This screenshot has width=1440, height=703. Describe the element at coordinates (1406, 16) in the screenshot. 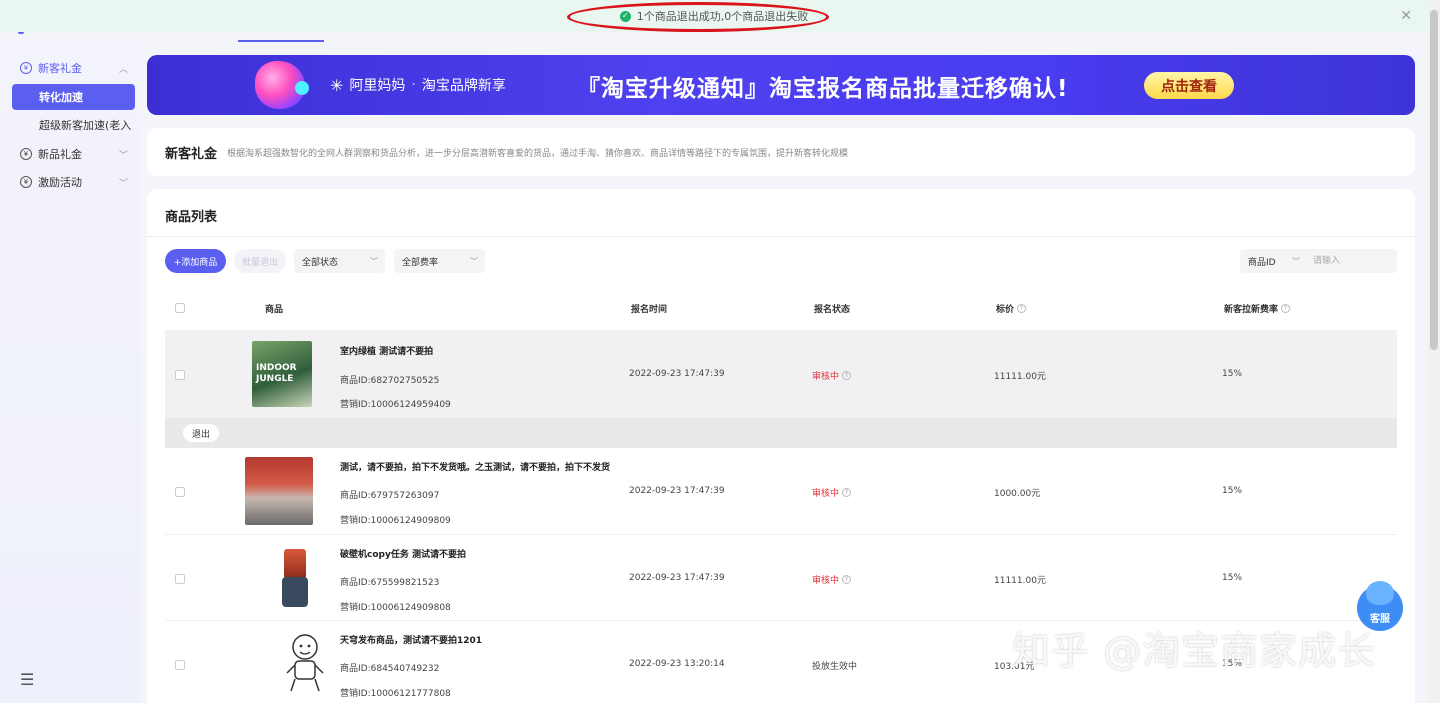

I see `close-icon: ✕` at that location.